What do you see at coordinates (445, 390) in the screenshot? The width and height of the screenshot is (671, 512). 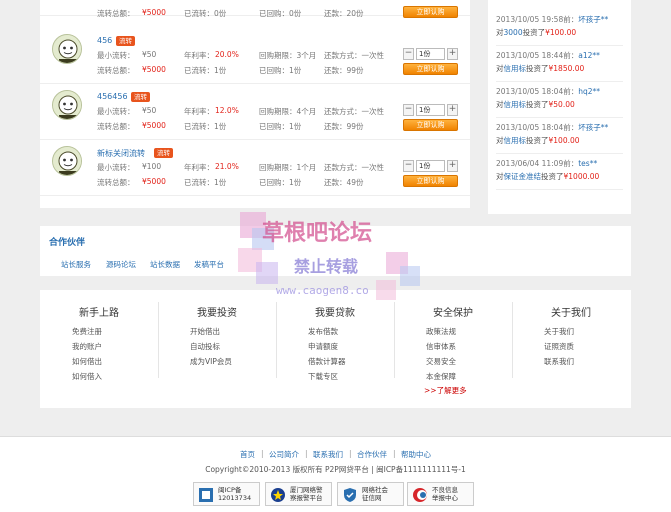 I see `learn-more-link: >>了解更多` at bounding box center [445, 390].